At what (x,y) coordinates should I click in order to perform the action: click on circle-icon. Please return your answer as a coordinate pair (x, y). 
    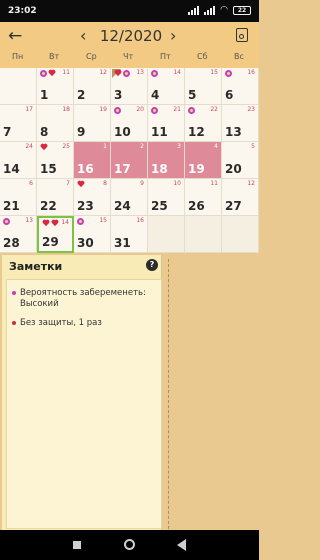
    Looking at the image, I should click on (129, 544).